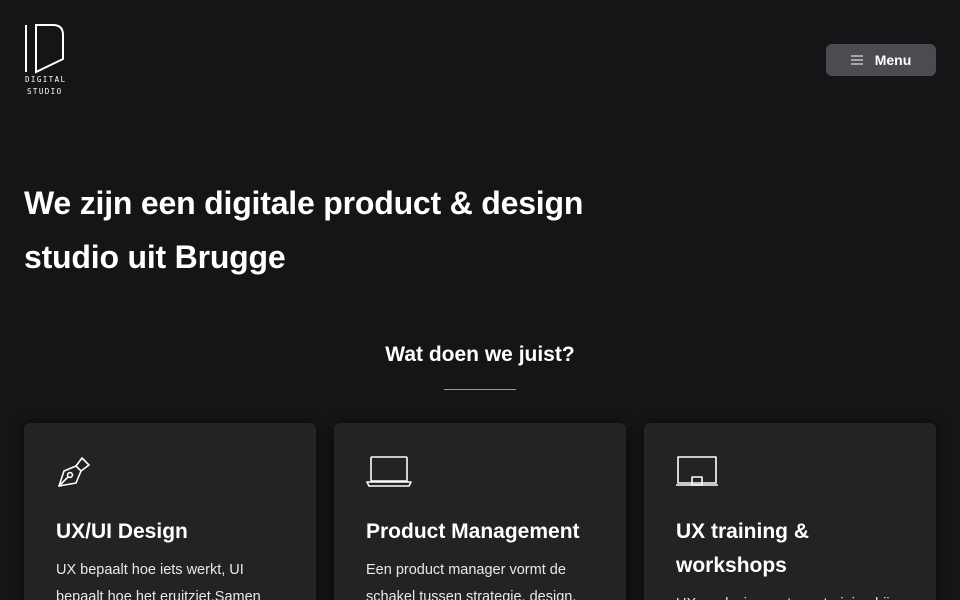 The height and width of the screenshot is (600, 960). I want to click on logo-text-digital: DIGITAL, so click(46, 79).